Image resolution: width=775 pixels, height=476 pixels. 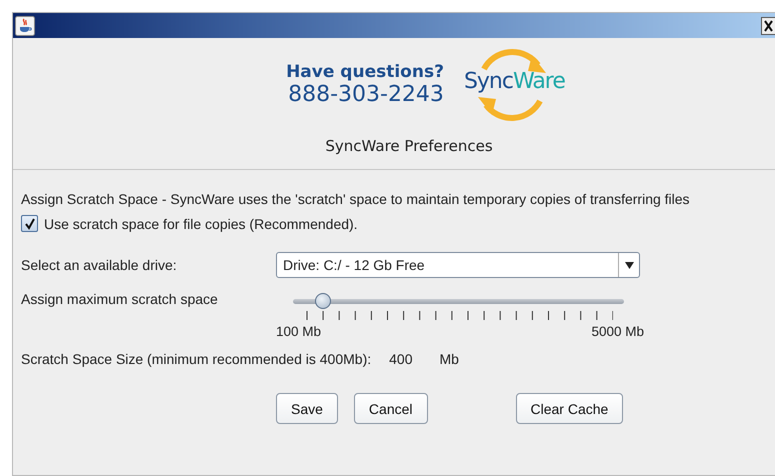 What do you see at coordinates (409, 146) in the screenshot?
I see `dialog-heading: SyncWare Preferences` at bounding box center [409, 146].